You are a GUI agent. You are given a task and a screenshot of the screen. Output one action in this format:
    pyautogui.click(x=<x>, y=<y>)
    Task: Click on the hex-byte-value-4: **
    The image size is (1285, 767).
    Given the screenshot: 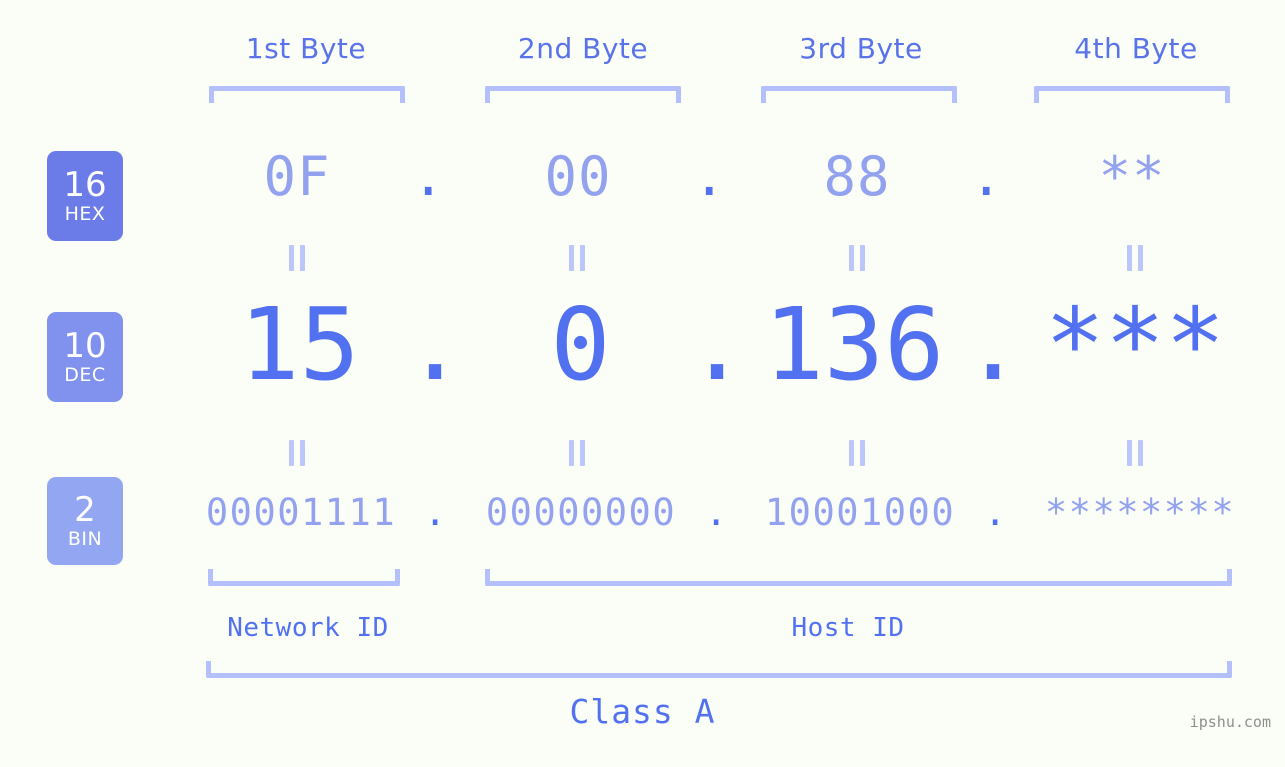 What is the action you would take?
    pyautogui.click(x=1132, y=176)
    